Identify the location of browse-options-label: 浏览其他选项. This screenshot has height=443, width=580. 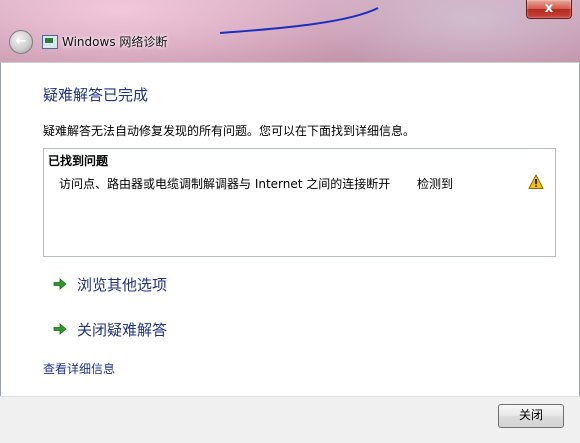
(122, 284).